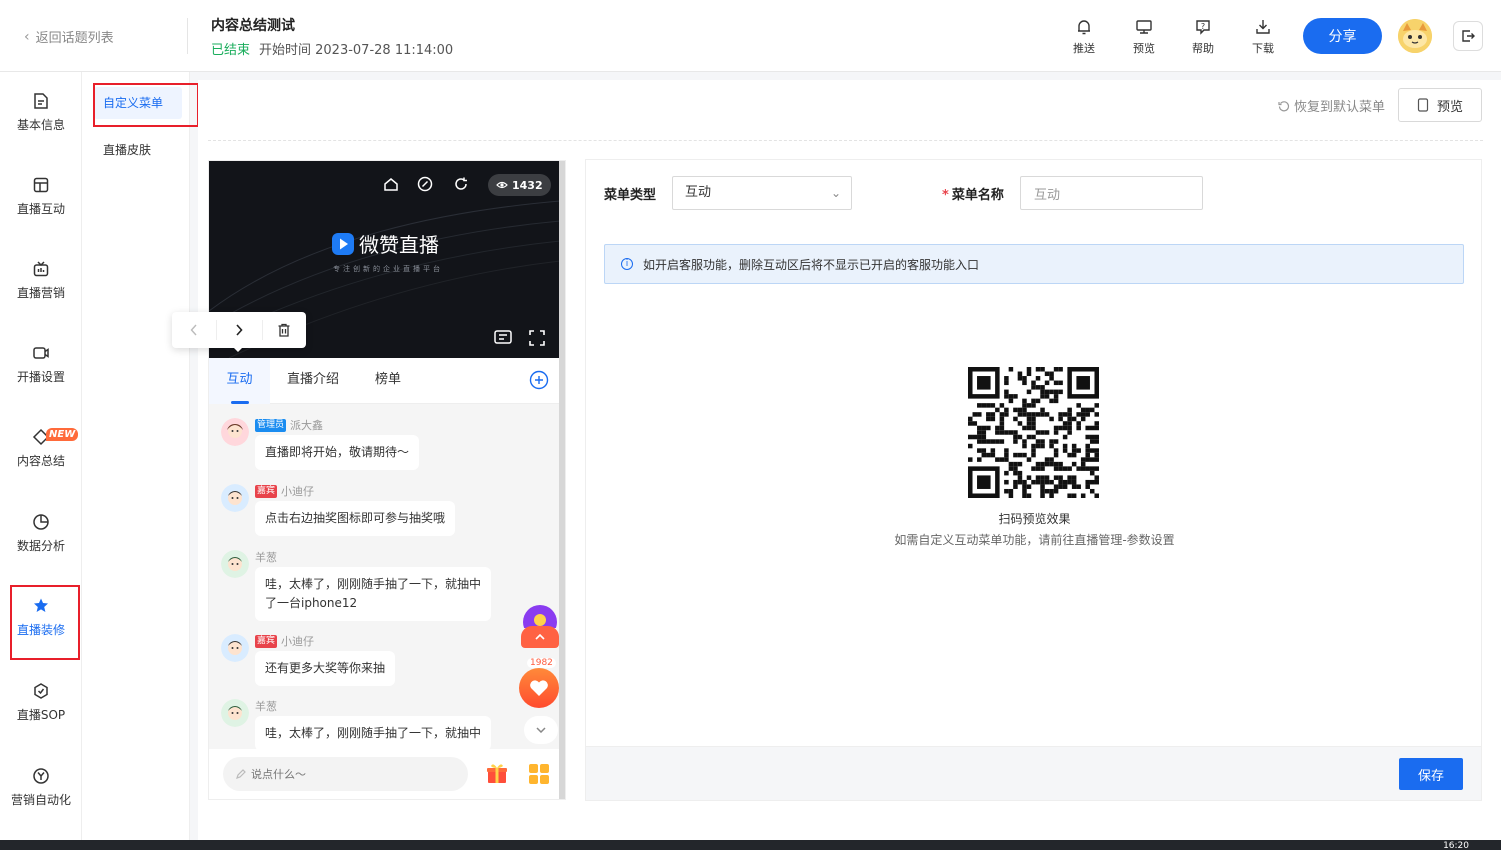 The width and height of the screenshot is (1501, 850). Describe the element at coordinates (239, 381) in the screenshot. I see `tab-interaction: 互动` at that location.